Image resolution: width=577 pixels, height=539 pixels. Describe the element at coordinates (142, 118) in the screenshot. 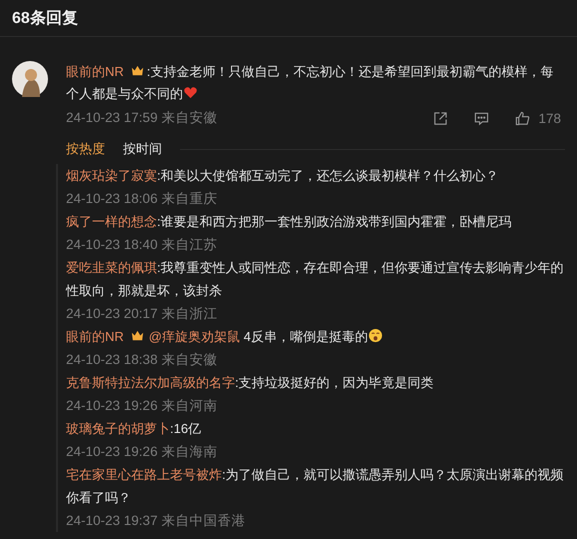

I see `comment-time: 24-10-23 17:59 来自安徽` at that location.